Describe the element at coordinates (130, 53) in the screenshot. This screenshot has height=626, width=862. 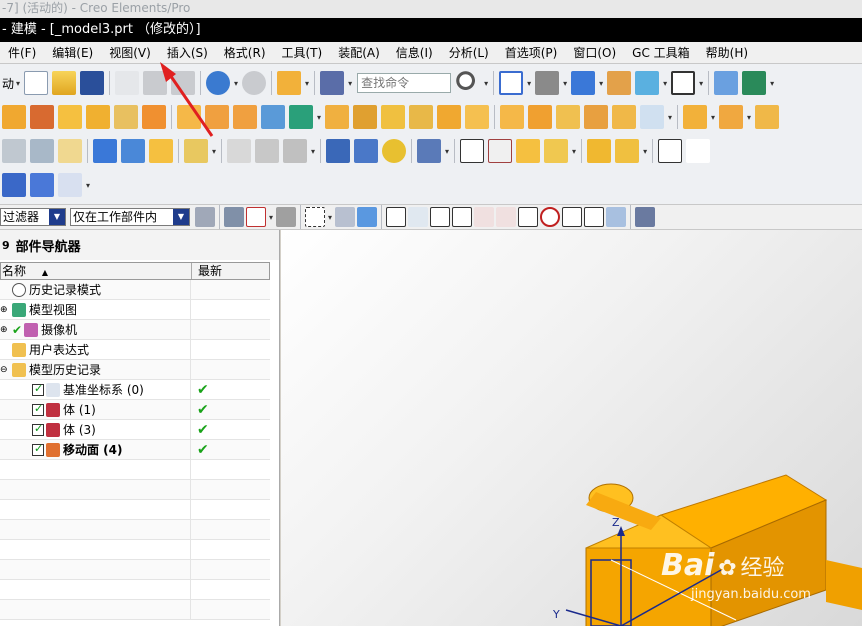
I see `menu-view: 视图(V)` at that location.